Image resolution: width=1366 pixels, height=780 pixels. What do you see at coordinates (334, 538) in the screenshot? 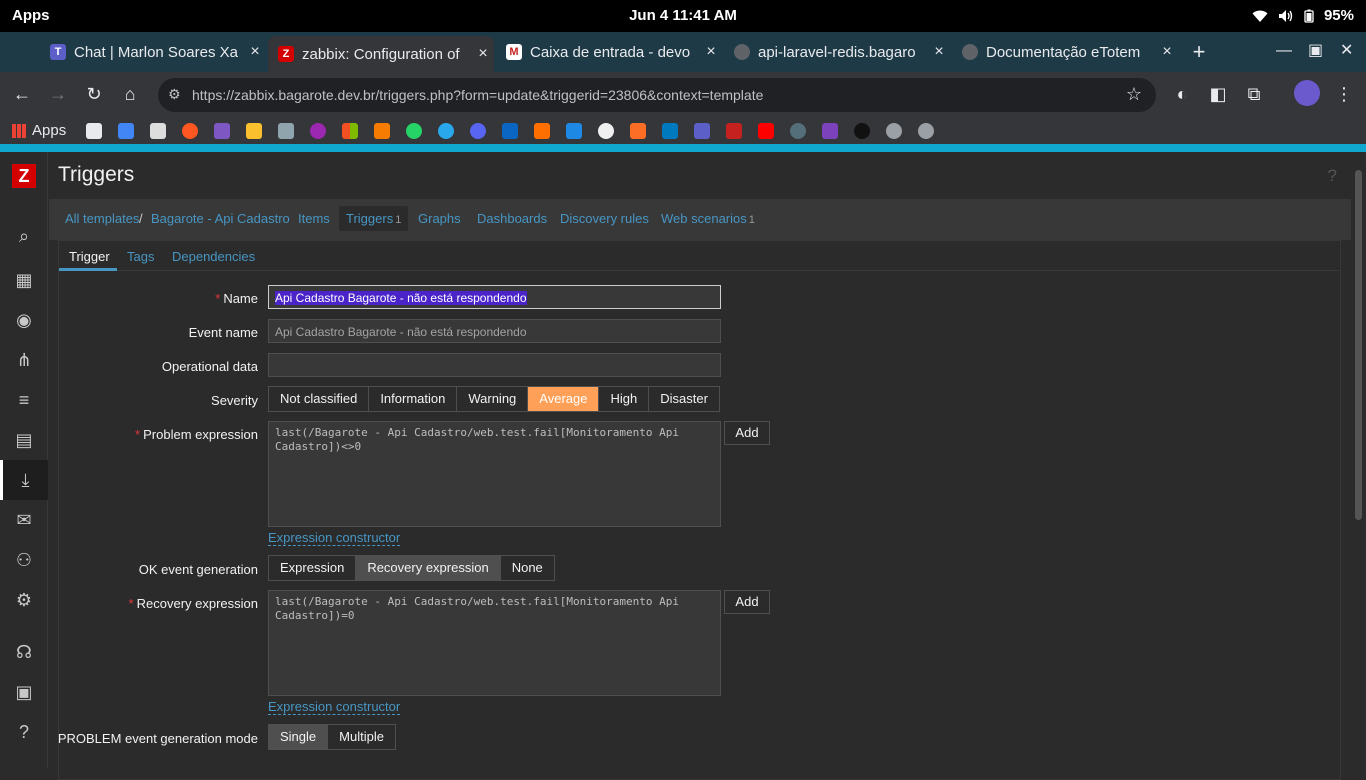
I see `problem-expression-constructor-link: Expression constructor` at bounding box center [334, 538].